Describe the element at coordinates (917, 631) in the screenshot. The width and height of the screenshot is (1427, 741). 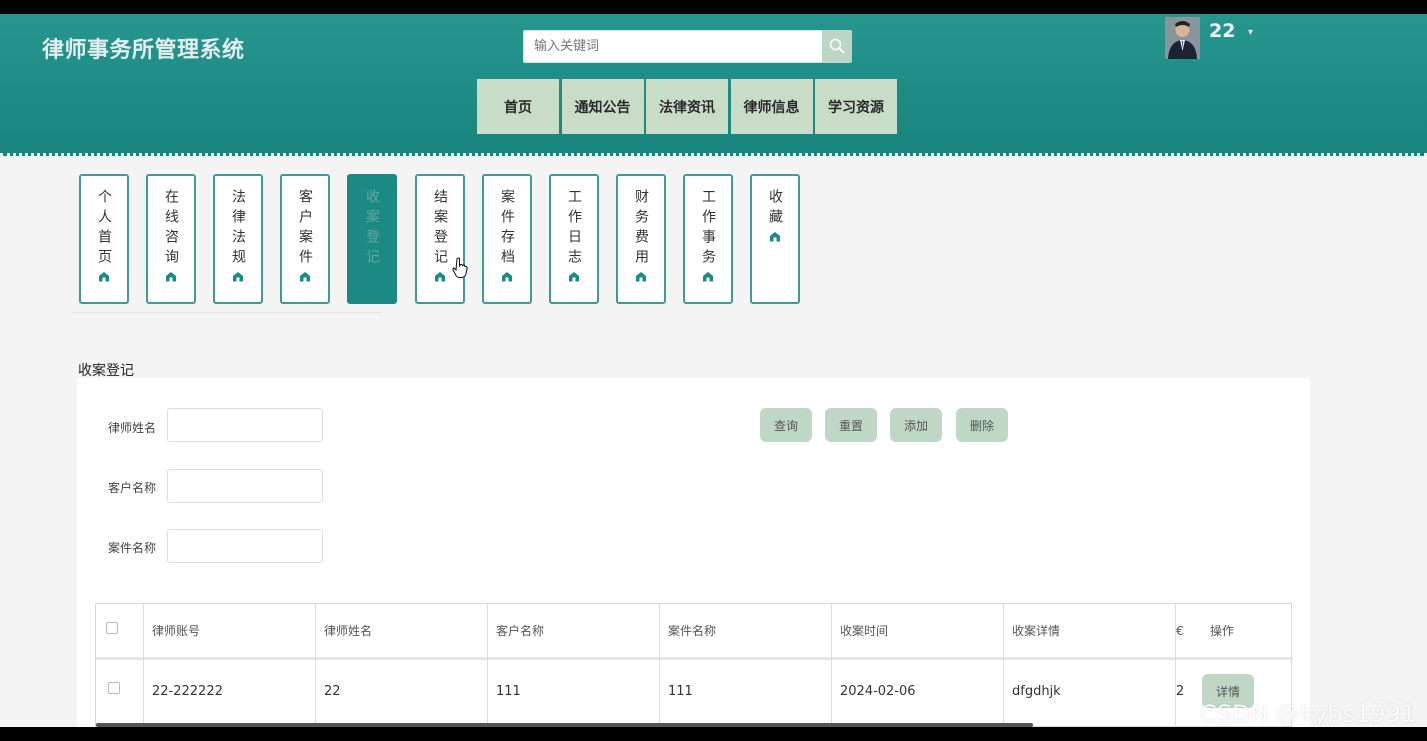
I see `column-header: 收案时间` at that location.